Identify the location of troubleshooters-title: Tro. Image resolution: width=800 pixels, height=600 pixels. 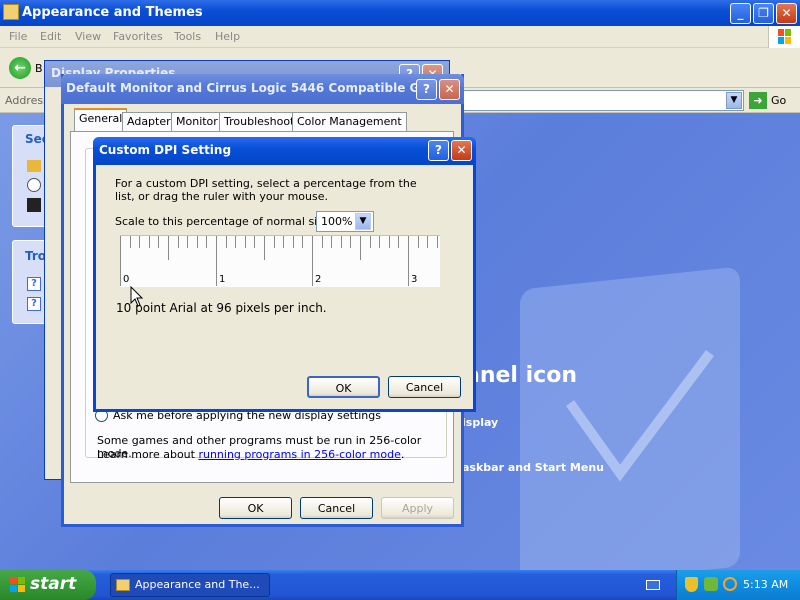
(36, 256).